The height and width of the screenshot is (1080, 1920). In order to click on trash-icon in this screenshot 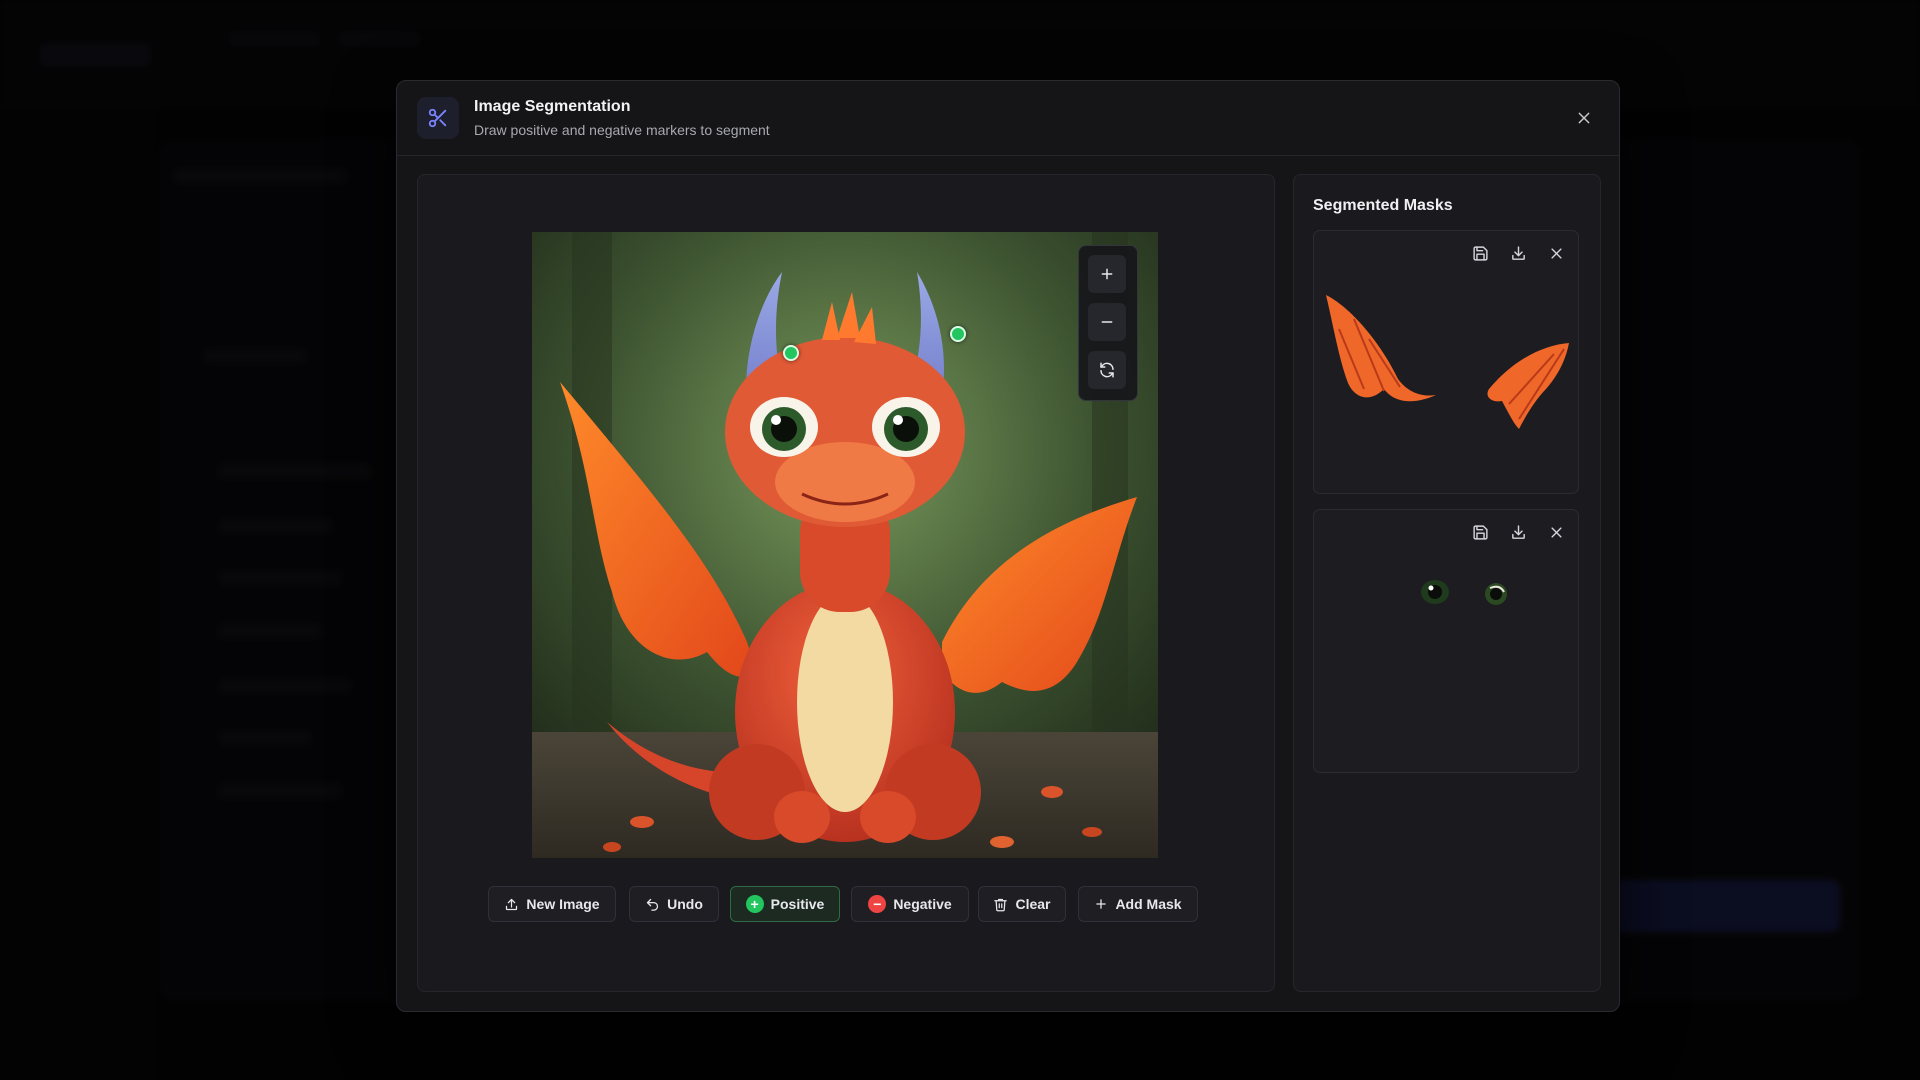, I will do `click(1001, 904)`.